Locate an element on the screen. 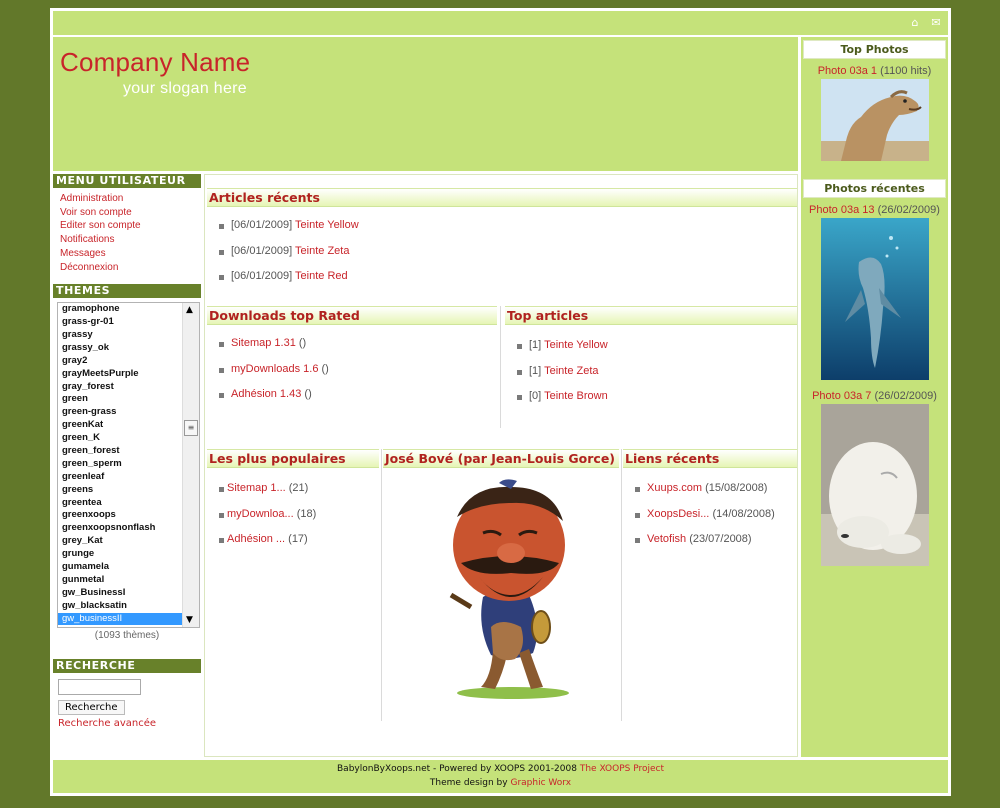 This screenshot has width=1000, height=808. download-link: Sitemap 1.31 is located at coordinates (263, 343).